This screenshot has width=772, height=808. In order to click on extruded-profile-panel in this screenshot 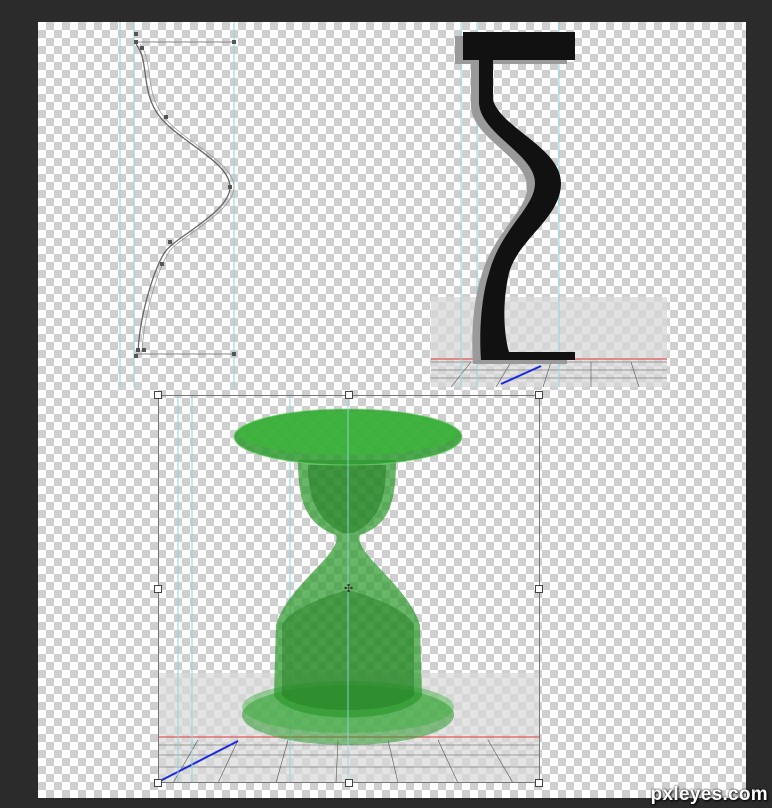, I will do `click(549, 205)`.